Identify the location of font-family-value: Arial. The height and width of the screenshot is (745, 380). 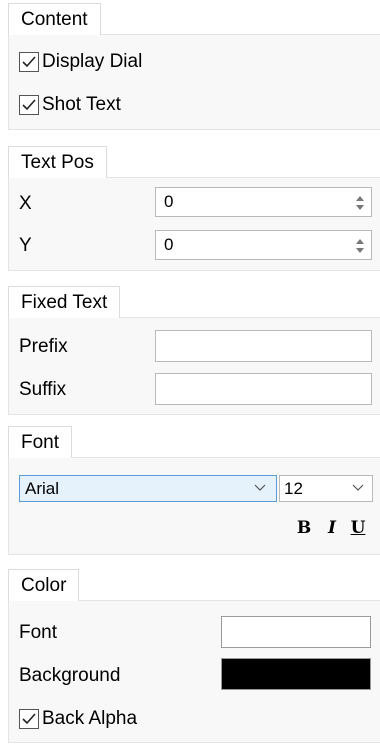
(42, 488).